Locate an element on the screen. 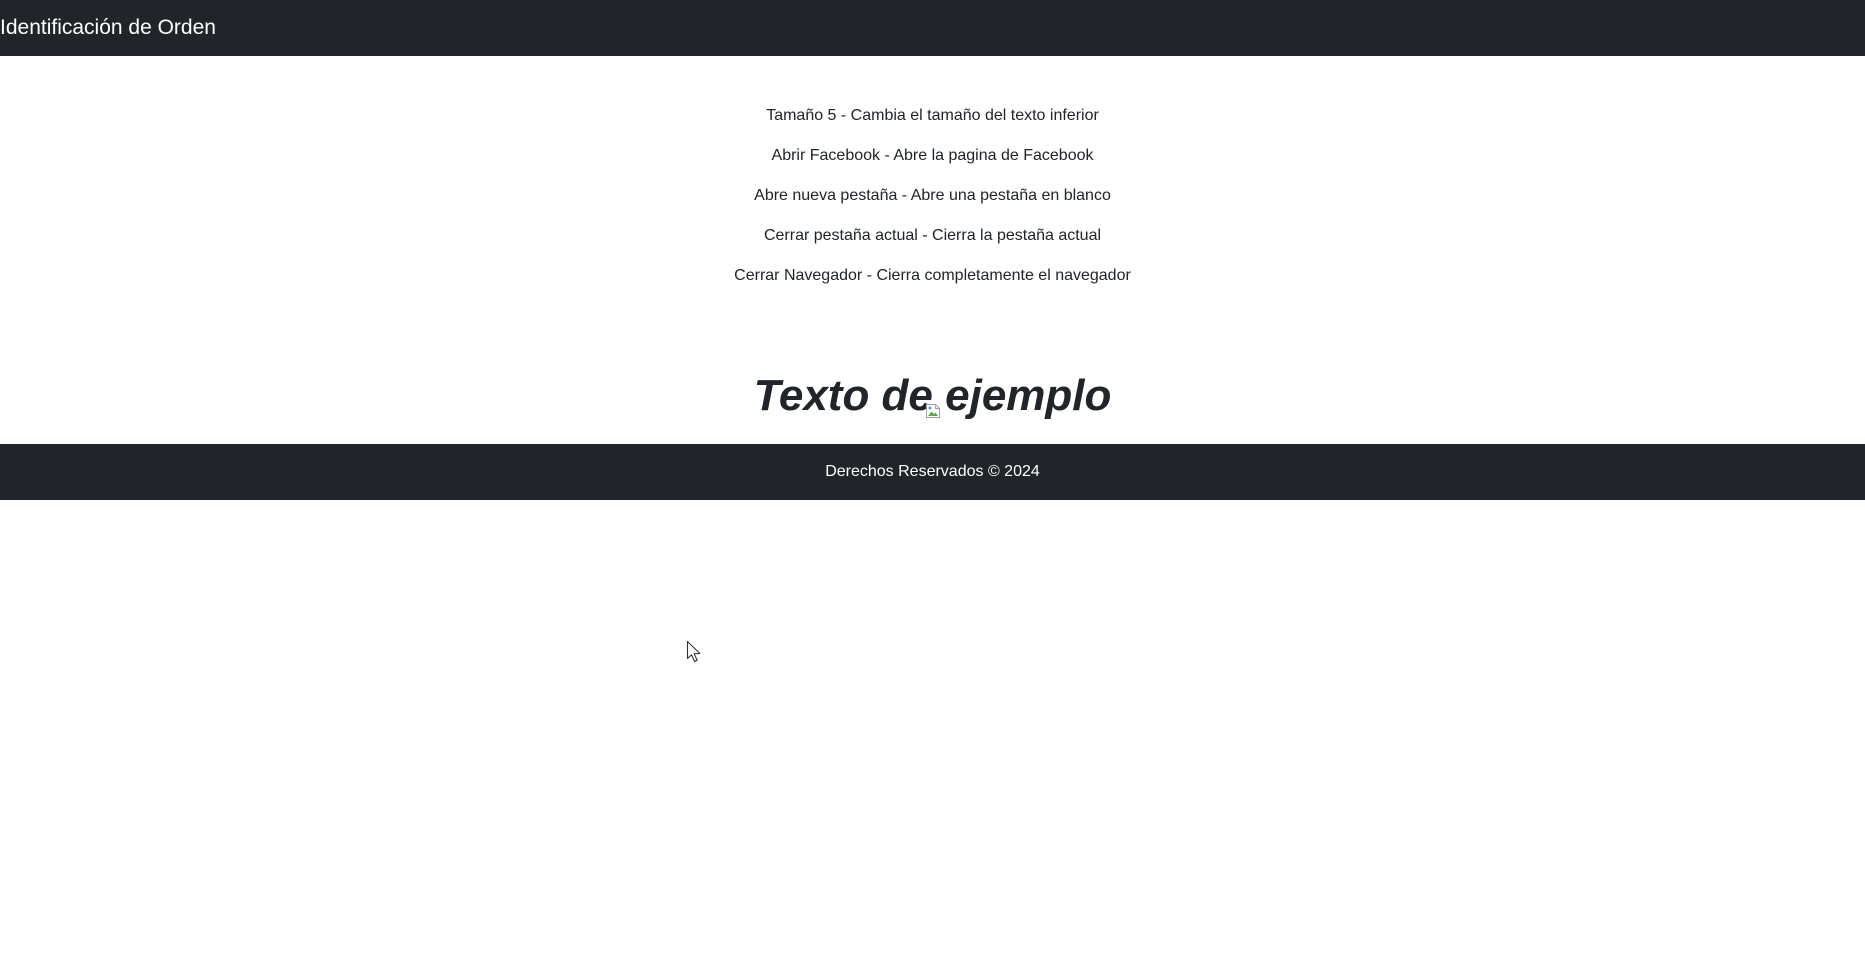  page-footer: Derechos Reservados © 2024 is located at coordinates (932, 472).